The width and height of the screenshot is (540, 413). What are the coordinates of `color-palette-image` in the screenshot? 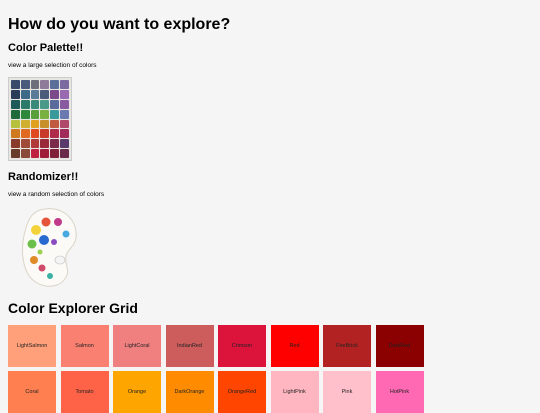 It's located at (40, 119).